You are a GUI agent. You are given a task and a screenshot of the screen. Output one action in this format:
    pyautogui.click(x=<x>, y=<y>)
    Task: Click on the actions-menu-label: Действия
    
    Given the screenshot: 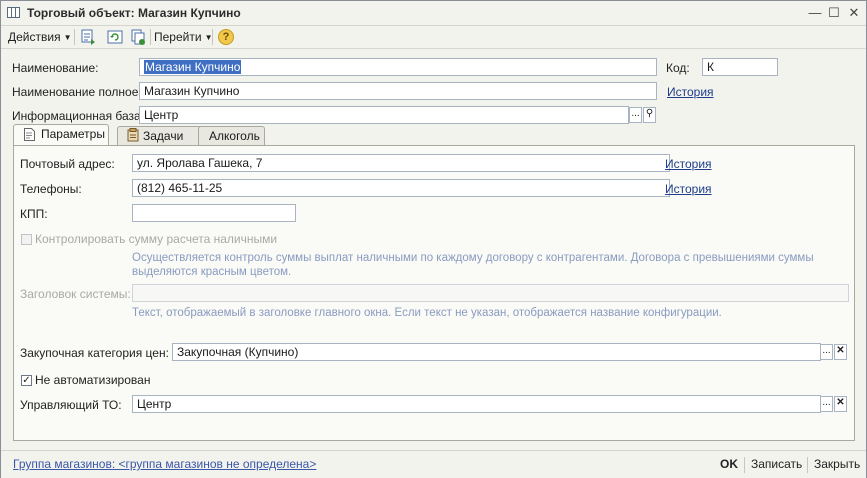 What is the action you would take?
    pyautogui.click(x=34, y=37)
    